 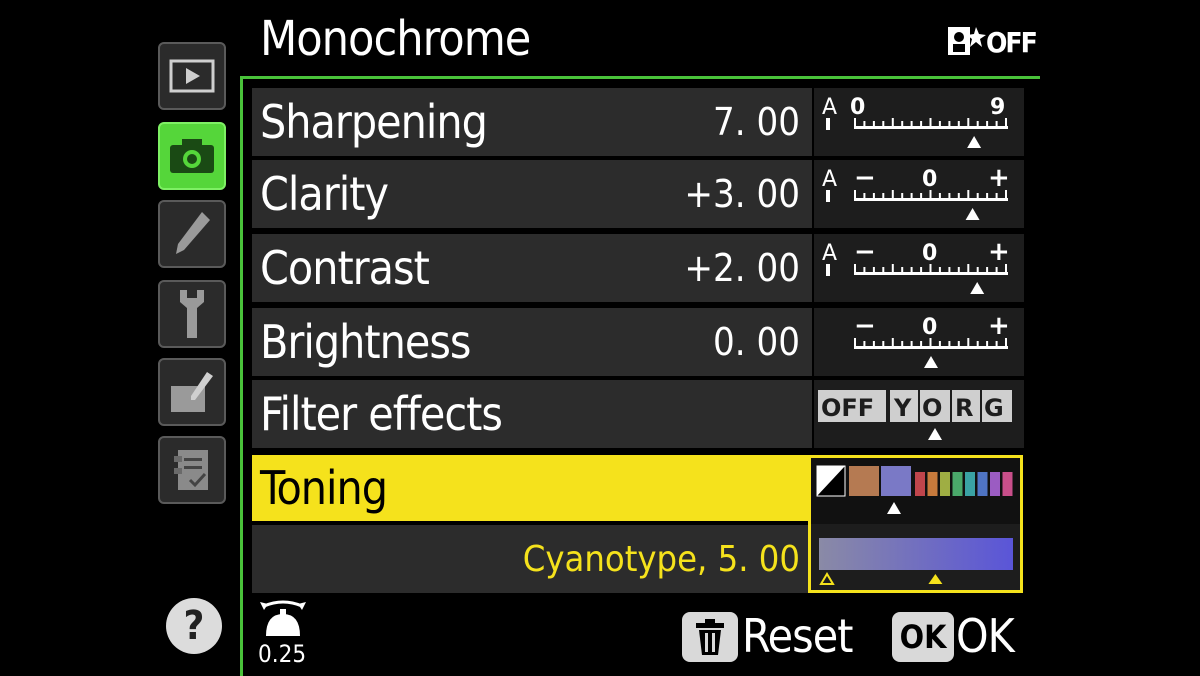 I want to click on toning-value: Cyanotype, 5. 00, so click(x=661, y=559).